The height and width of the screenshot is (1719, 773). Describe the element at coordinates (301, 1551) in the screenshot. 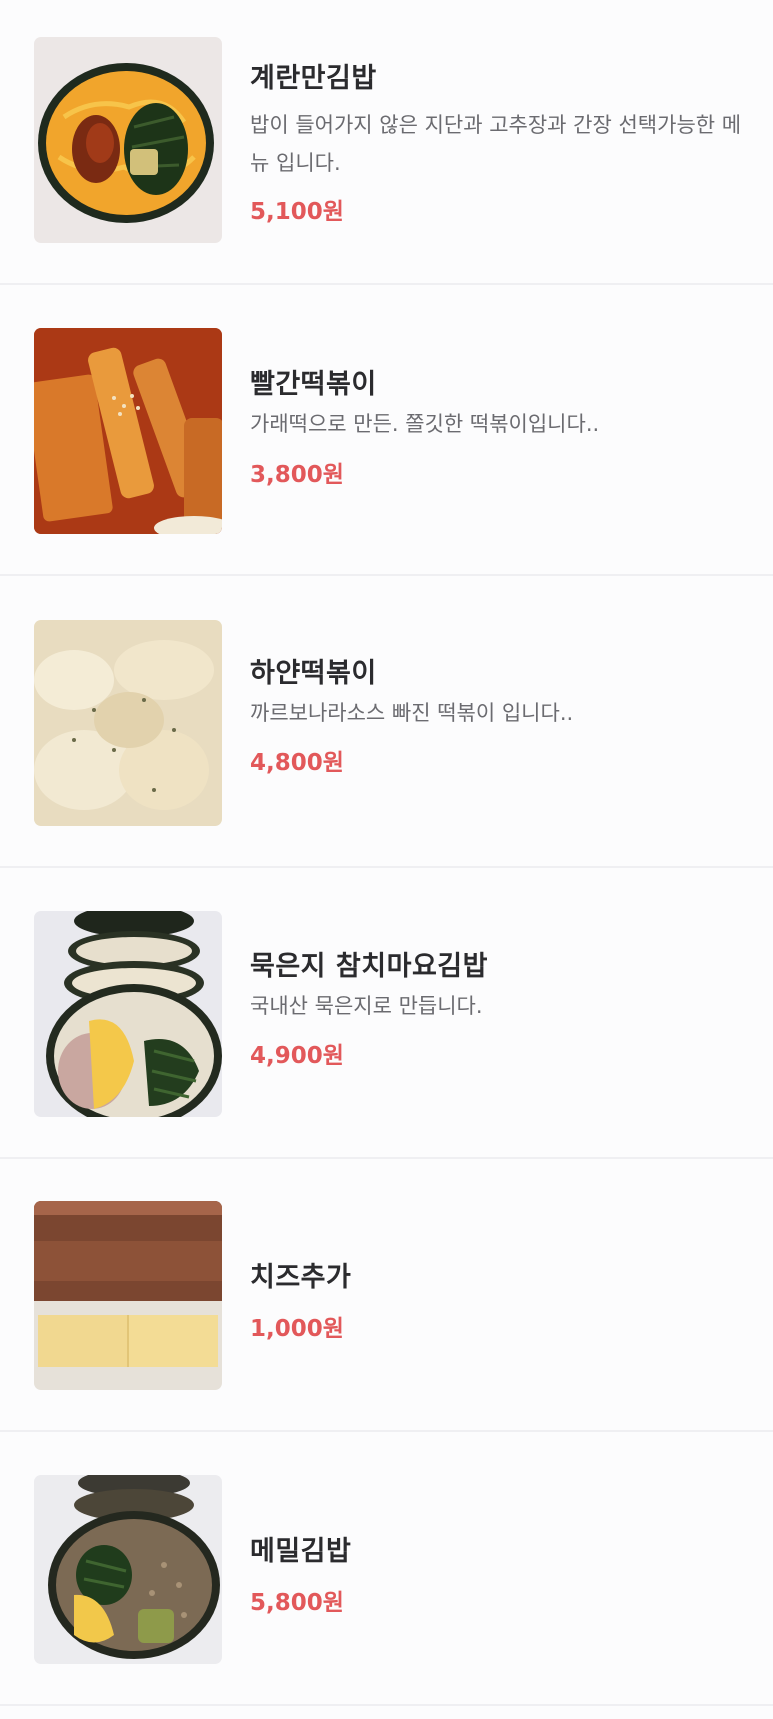

I see `menu-item-name: 메밀김밥` at that location.